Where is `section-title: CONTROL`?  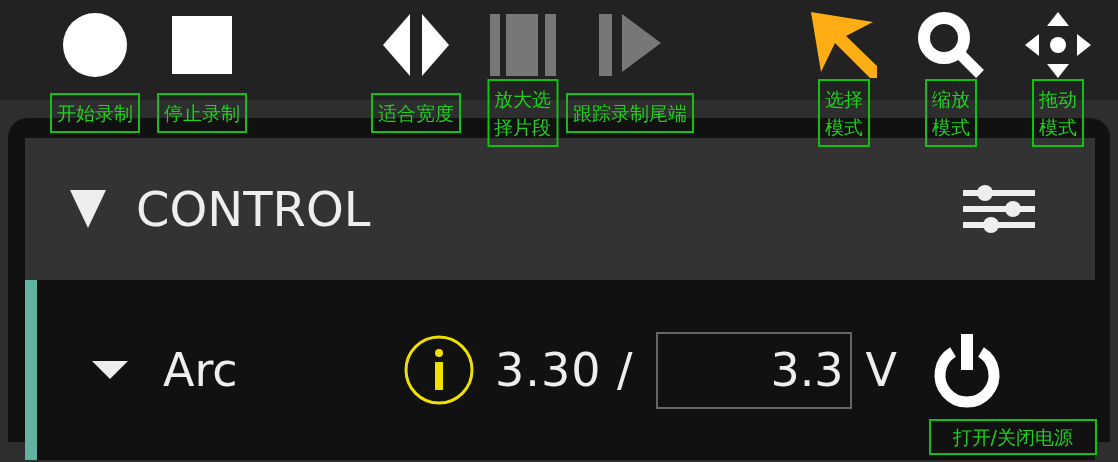
section-title: CONTROL is located at coordinates (254, 209).